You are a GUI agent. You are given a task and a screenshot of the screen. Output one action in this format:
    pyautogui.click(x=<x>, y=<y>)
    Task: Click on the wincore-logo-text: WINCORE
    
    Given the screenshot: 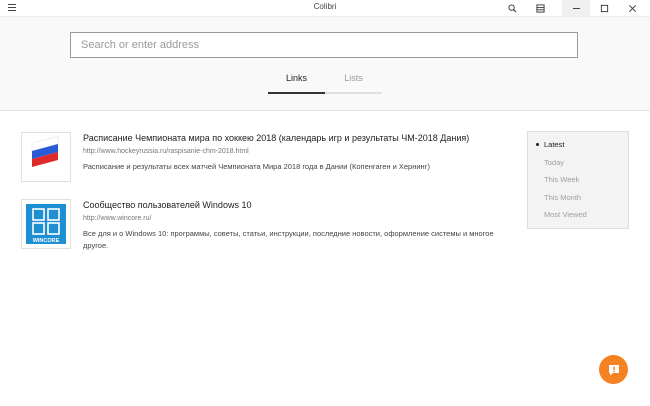 What is the action you would take?
    pyautogui.click(x=46, y=241)
    